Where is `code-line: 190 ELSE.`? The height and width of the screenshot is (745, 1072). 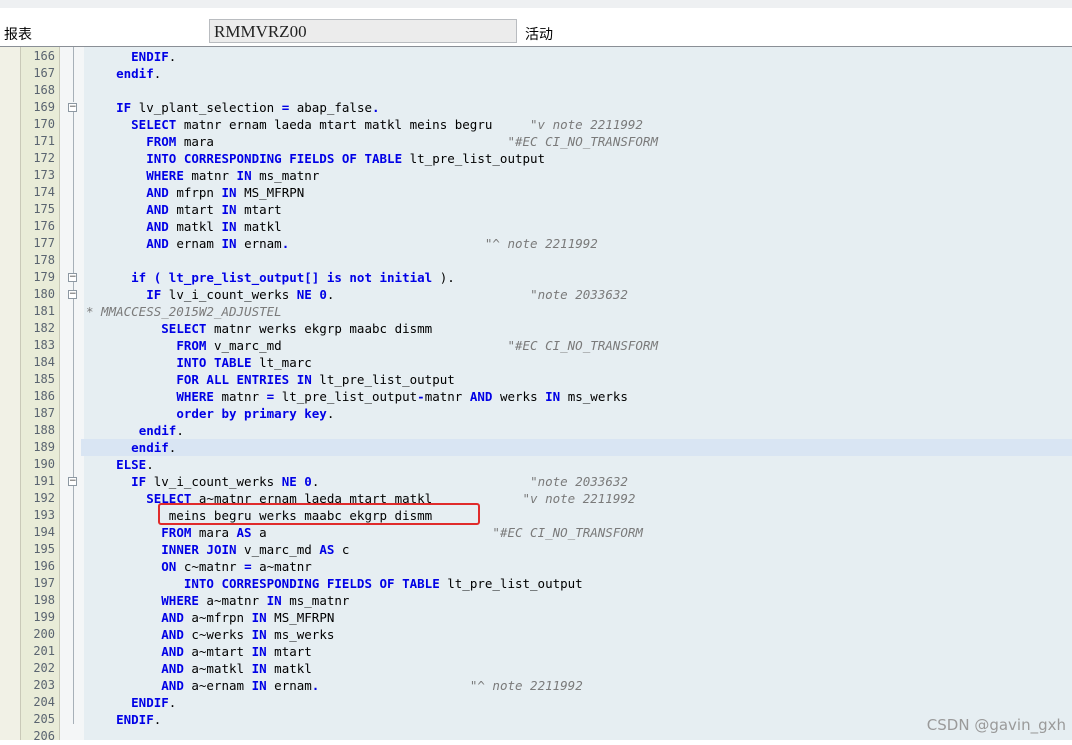 code-line: 190 ELSE. is located at coordinates (536, 464).